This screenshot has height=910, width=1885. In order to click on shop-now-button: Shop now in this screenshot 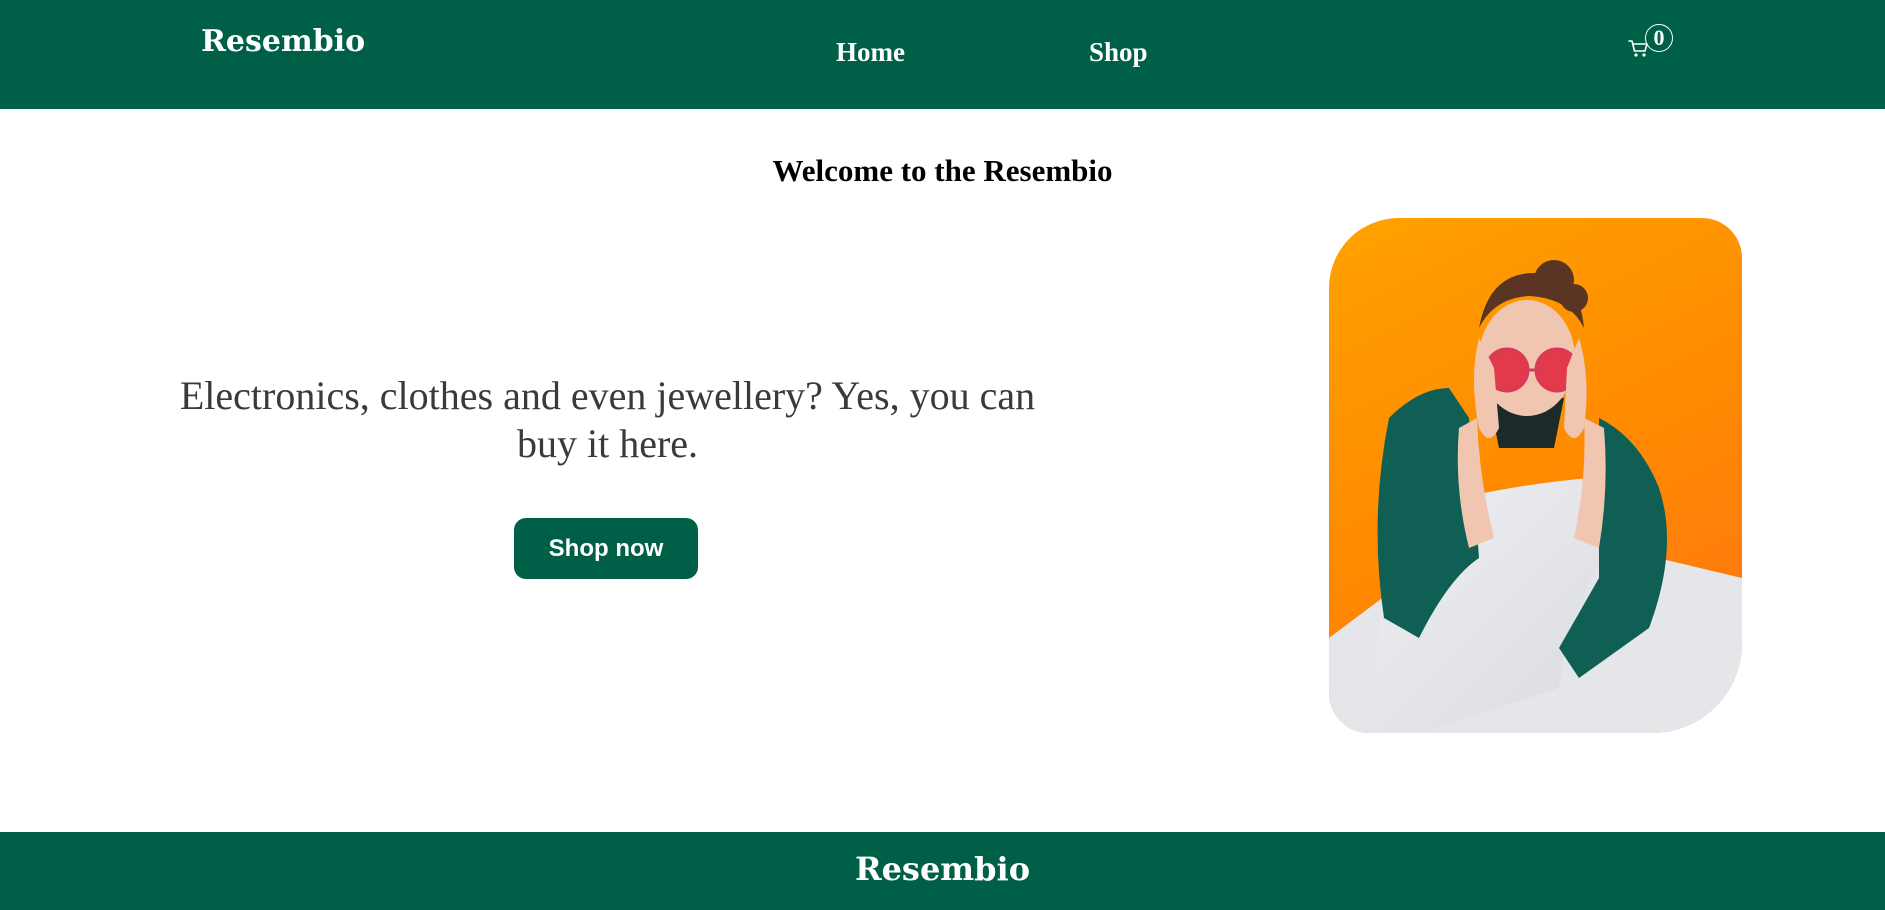, I will do `click(606, 548)`.